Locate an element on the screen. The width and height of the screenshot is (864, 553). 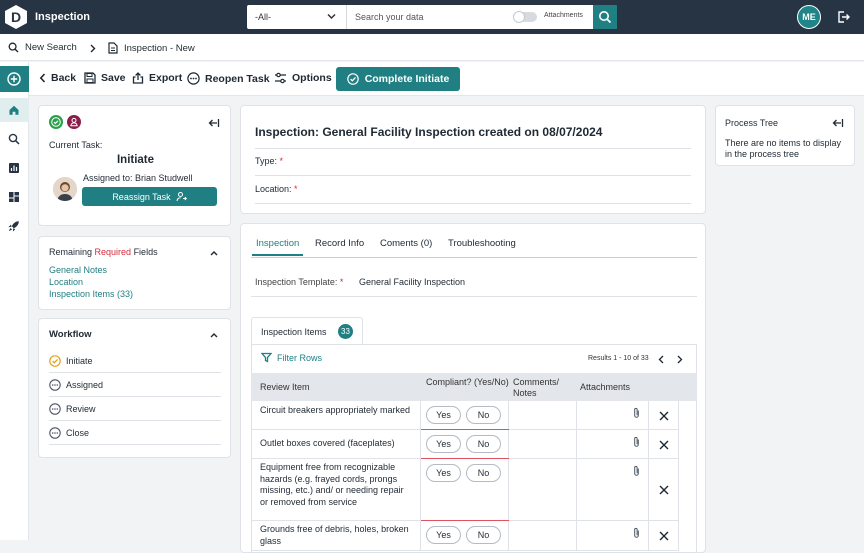
remaining-suffix: Fields is located at coordinates (144, 252).